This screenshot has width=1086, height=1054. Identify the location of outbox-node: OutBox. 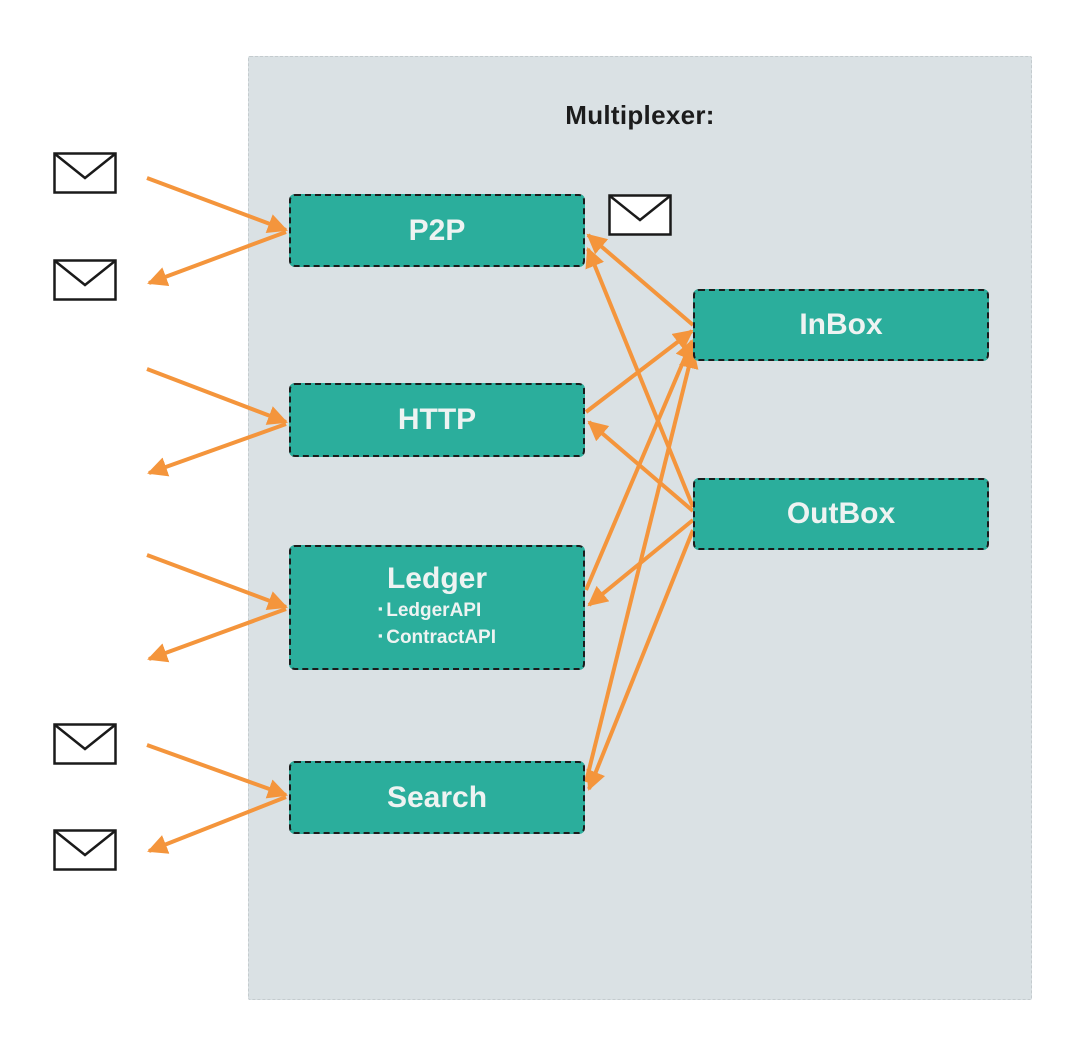
(841, 514).